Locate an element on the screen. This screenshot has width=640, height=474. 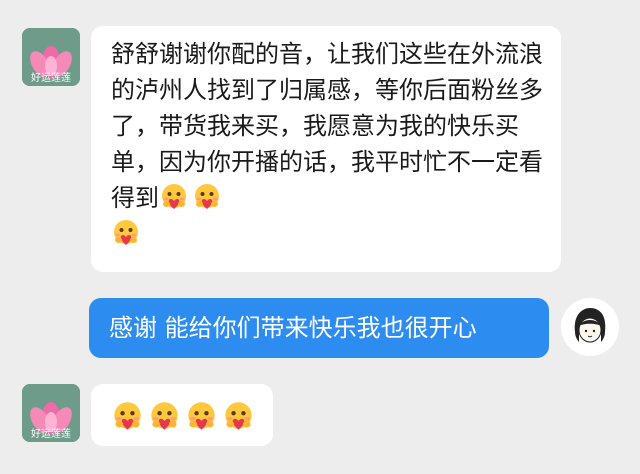
girl-avatar-icon is located at coordinates (590, 327).